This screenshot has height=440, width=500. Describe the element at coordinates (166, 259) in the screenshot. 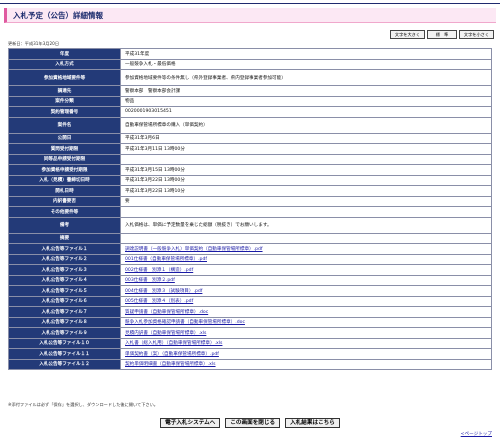

I see `file-link: 001仕様書（自動車保管場所標章）.pdf` at that location.